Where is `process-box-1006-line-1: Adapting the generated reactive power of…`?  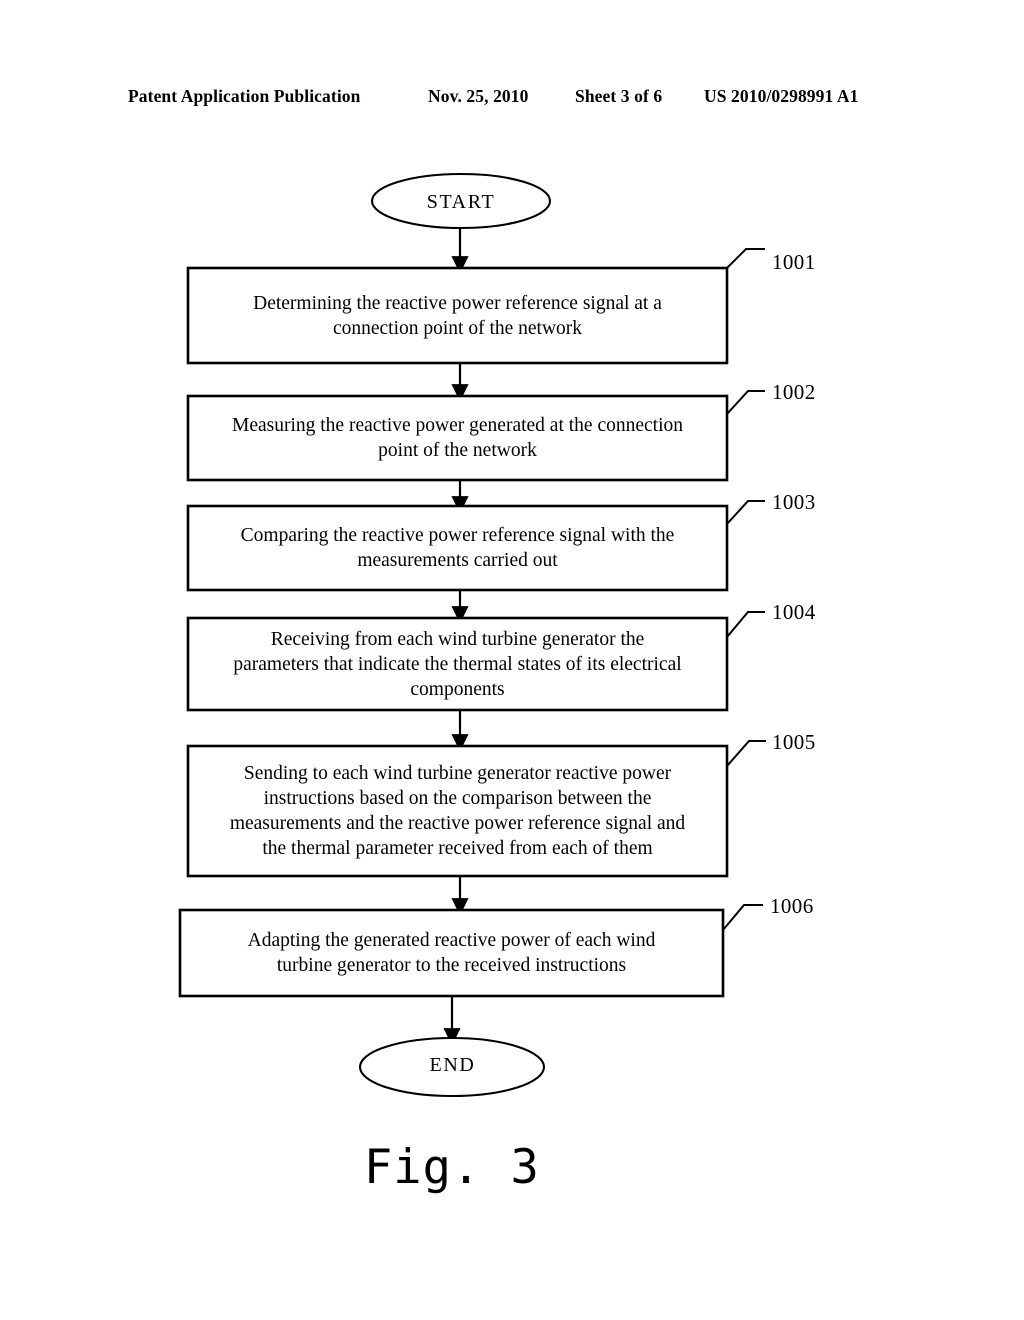
process-box-1006-line-1: Adapting the generated reactive power of… is located at coordinates (451, 940).